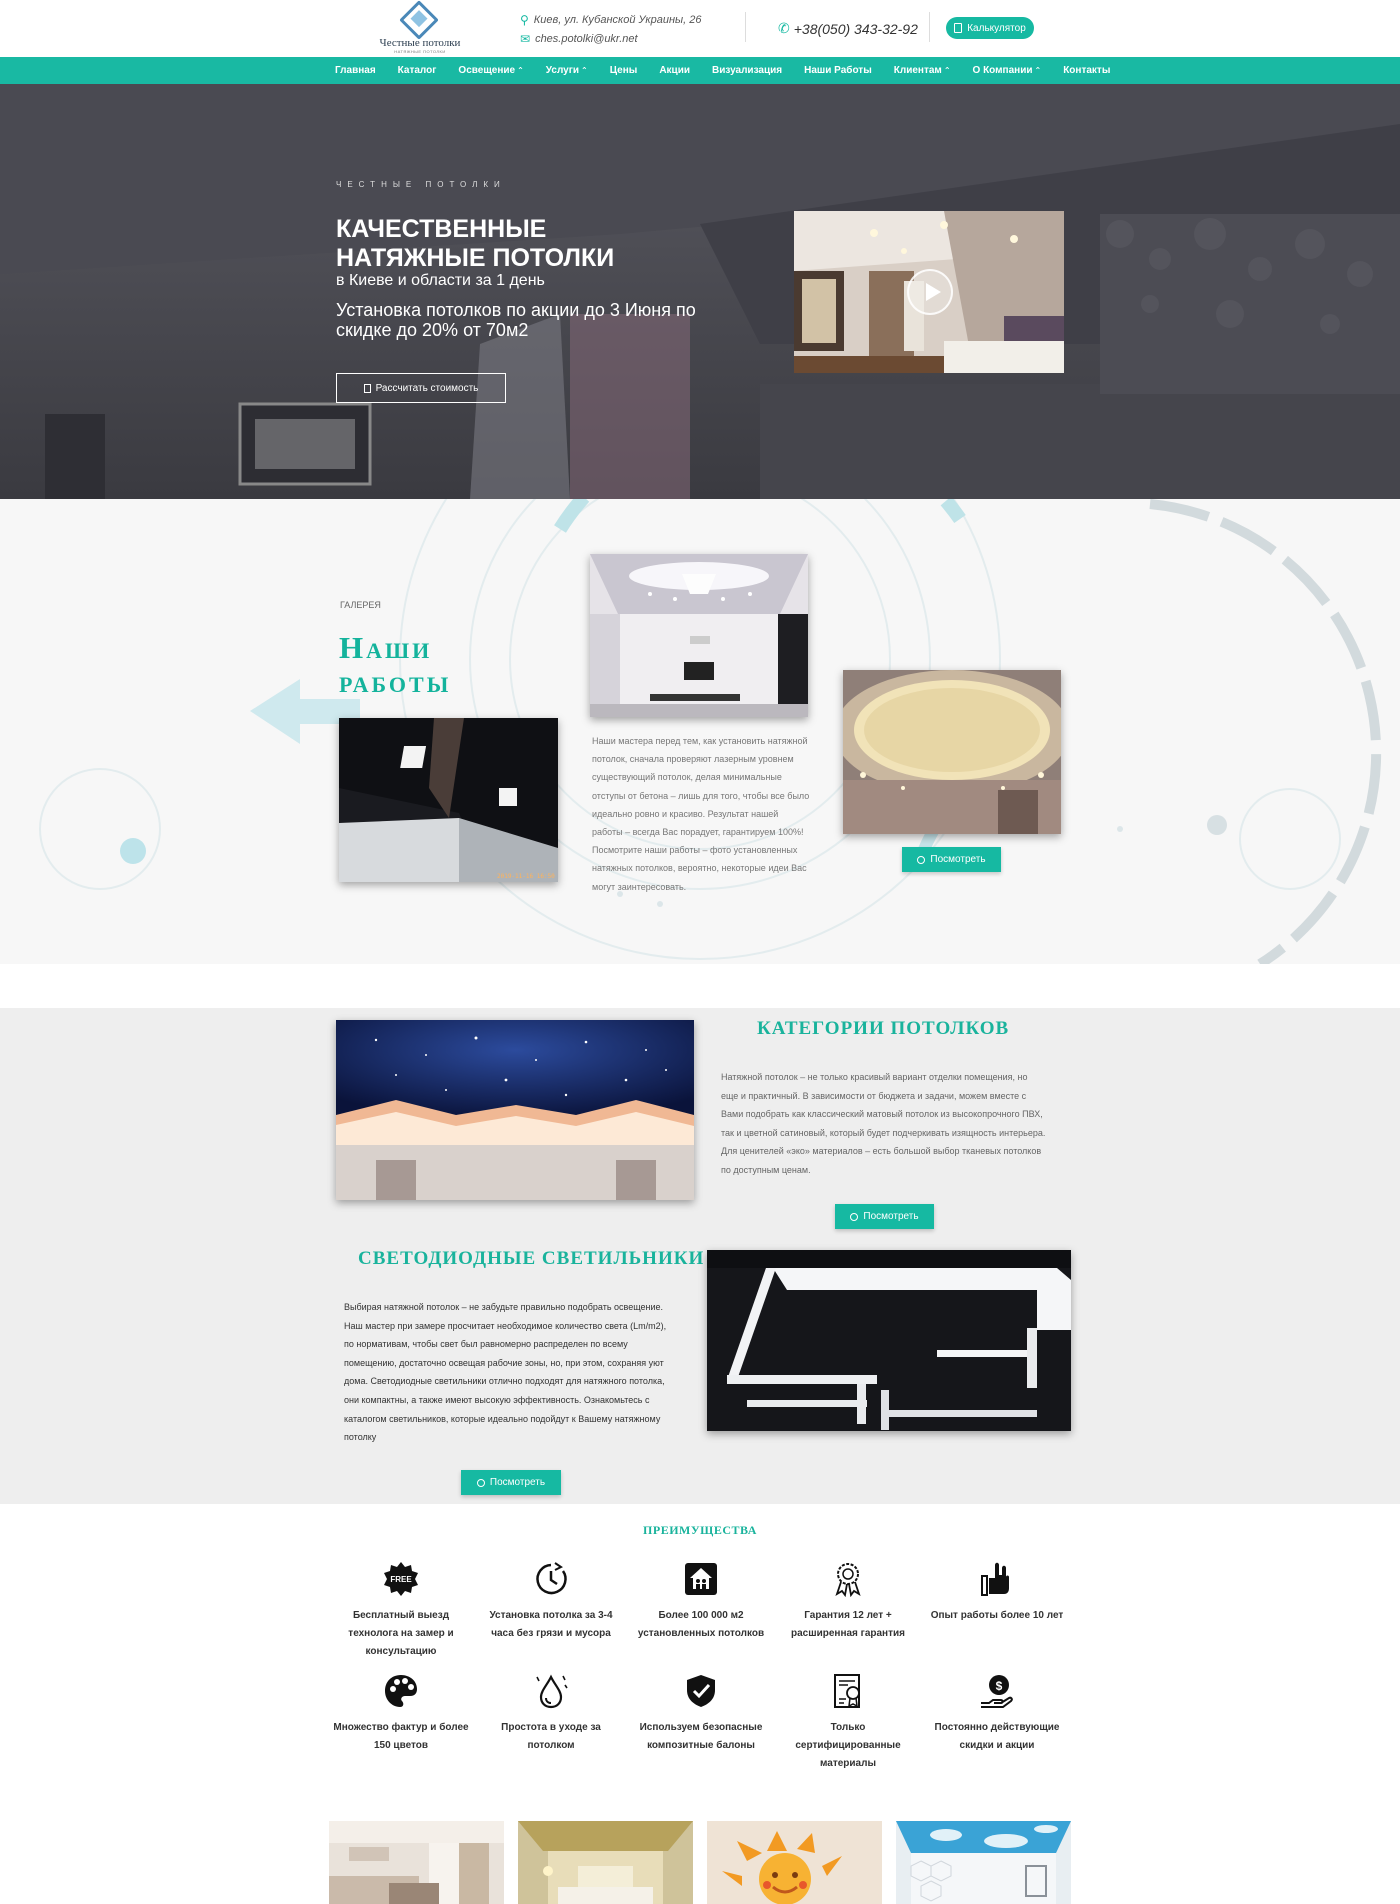  Describe the element at coordinates (420, 27) in the screenshot. I see `site-logo: Честные потолки НАТЯЖНЫЕ ПОТОЛКИ` at that location.